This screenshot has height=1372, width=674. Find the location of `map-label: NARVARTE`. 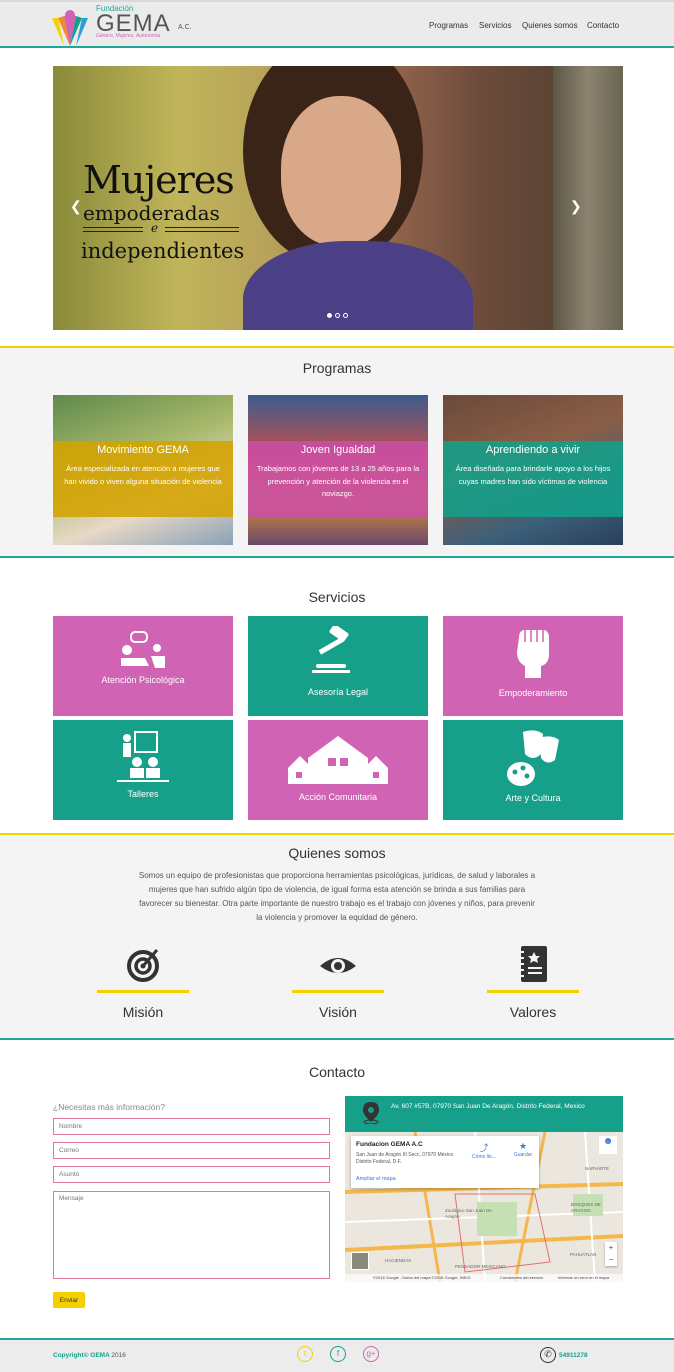

map-label: NARVARTE is located at coordinates (597, 1168).